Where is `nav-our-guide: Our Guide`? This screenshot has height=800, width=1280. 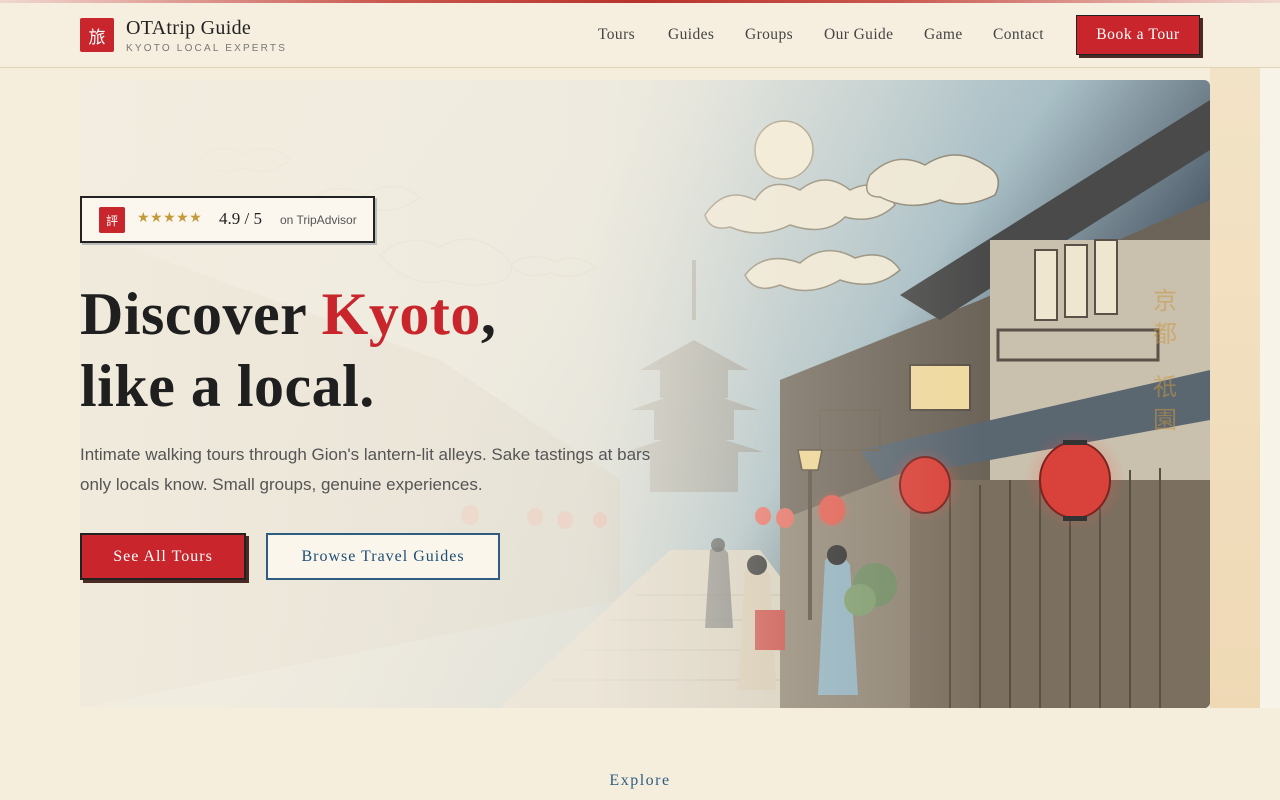 nav-our-guide: Our Guide is located at coordinates (874, 35).